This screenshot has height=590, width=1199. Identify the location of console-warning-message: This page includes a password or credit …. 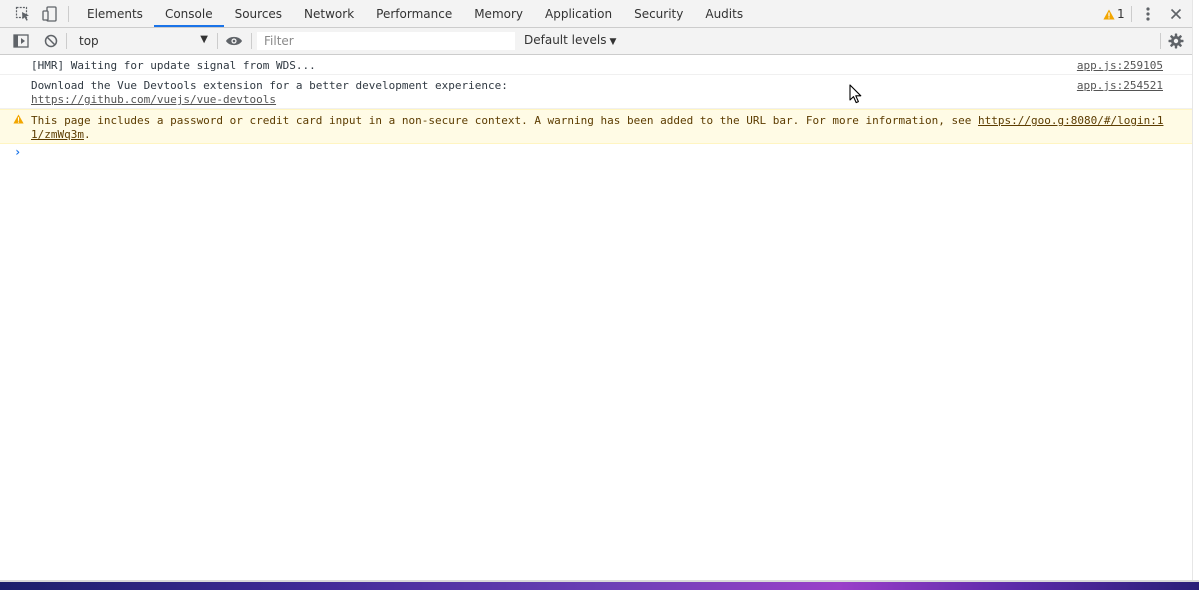
(596, 126).